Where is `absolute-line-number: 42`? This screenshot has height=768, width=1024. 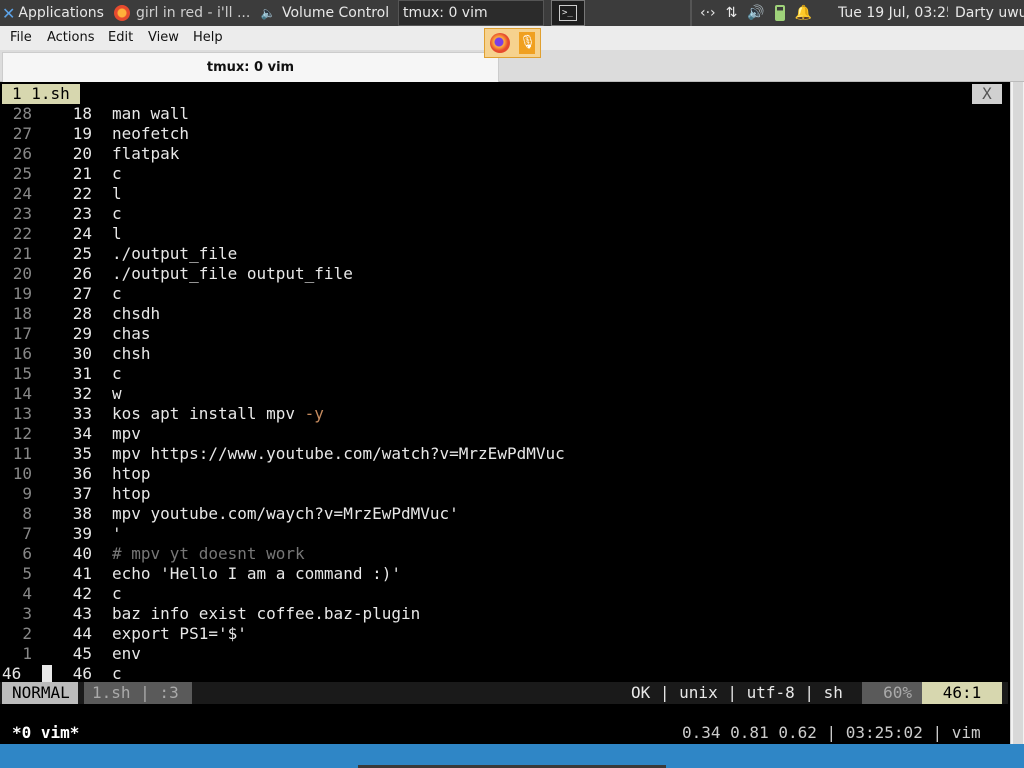
absolute-line-number: 42 is located at coordinates (82, 593).